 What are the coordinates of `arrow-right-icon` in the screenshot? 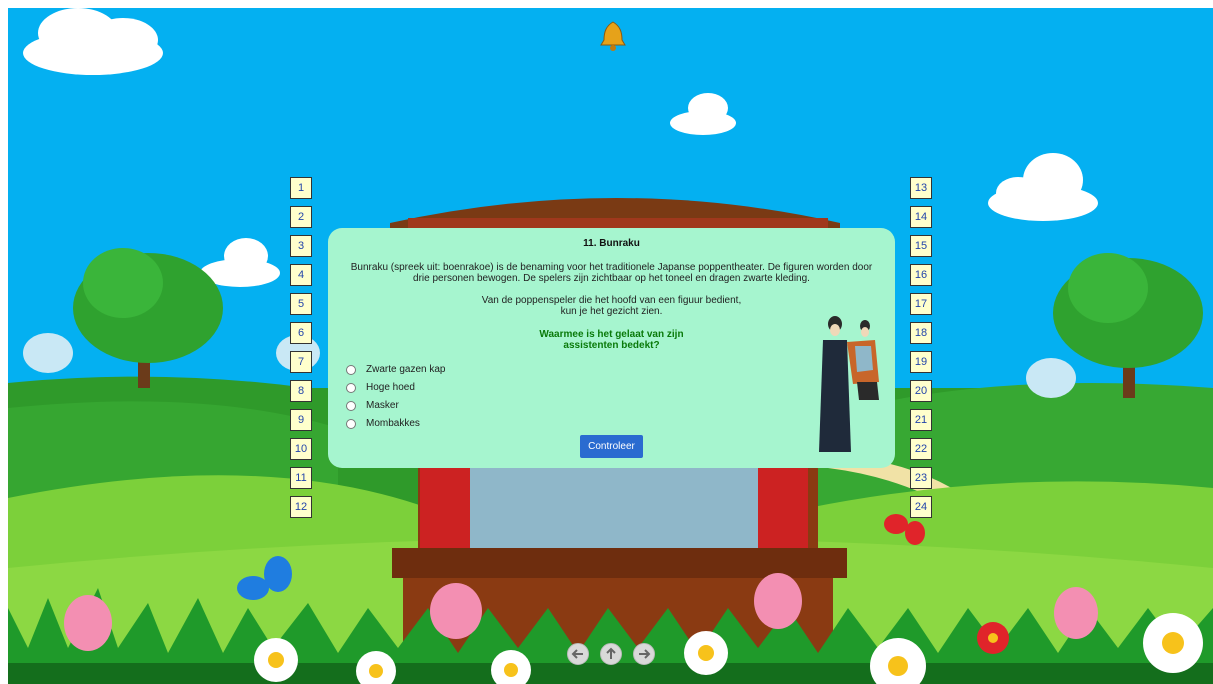 It's located at (645, 654).